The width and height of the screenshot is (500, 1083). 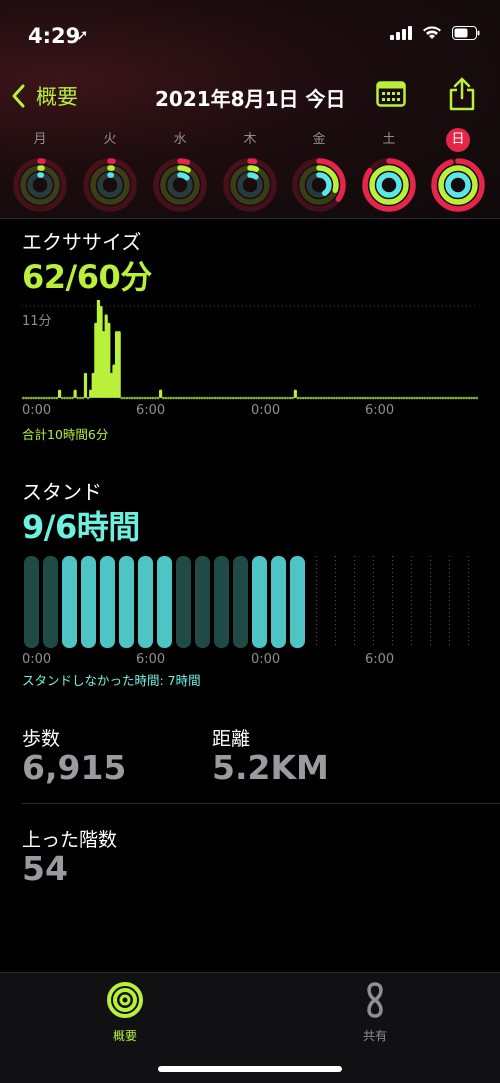 I want to click on flights-value: 54, so click(x=45, y=868).